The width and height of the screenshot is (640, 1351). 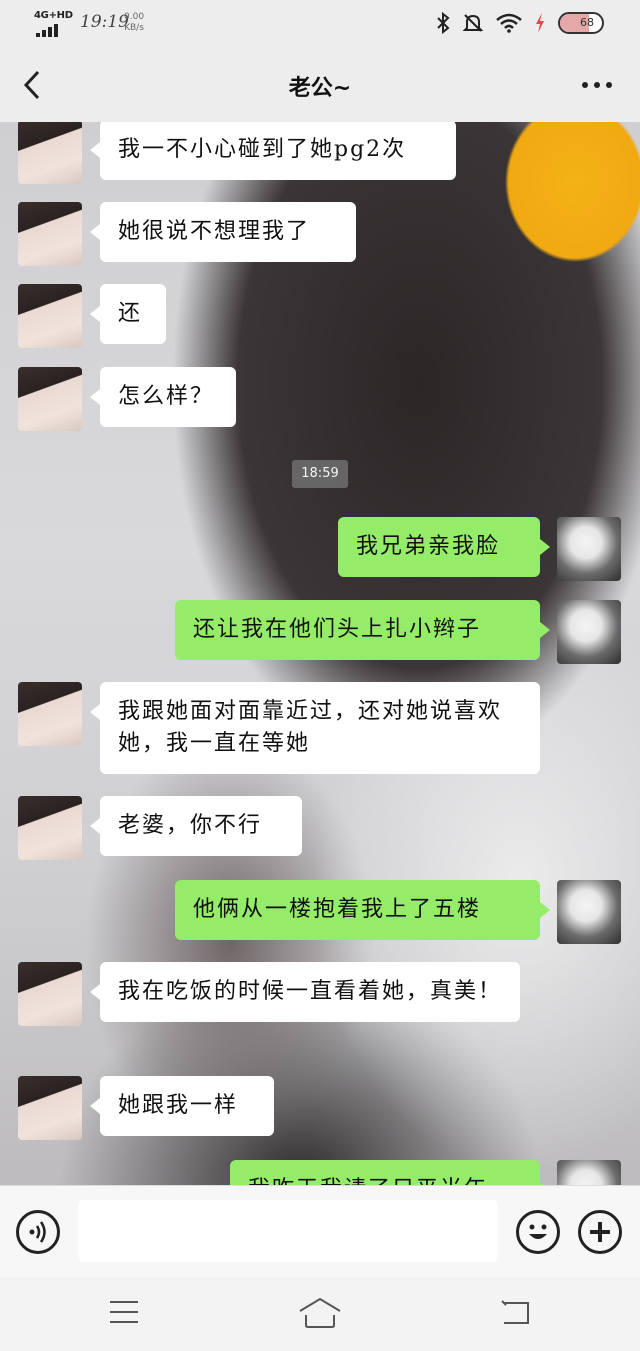 I want to click on message-bubble: 还, so click(x=128, y=314).